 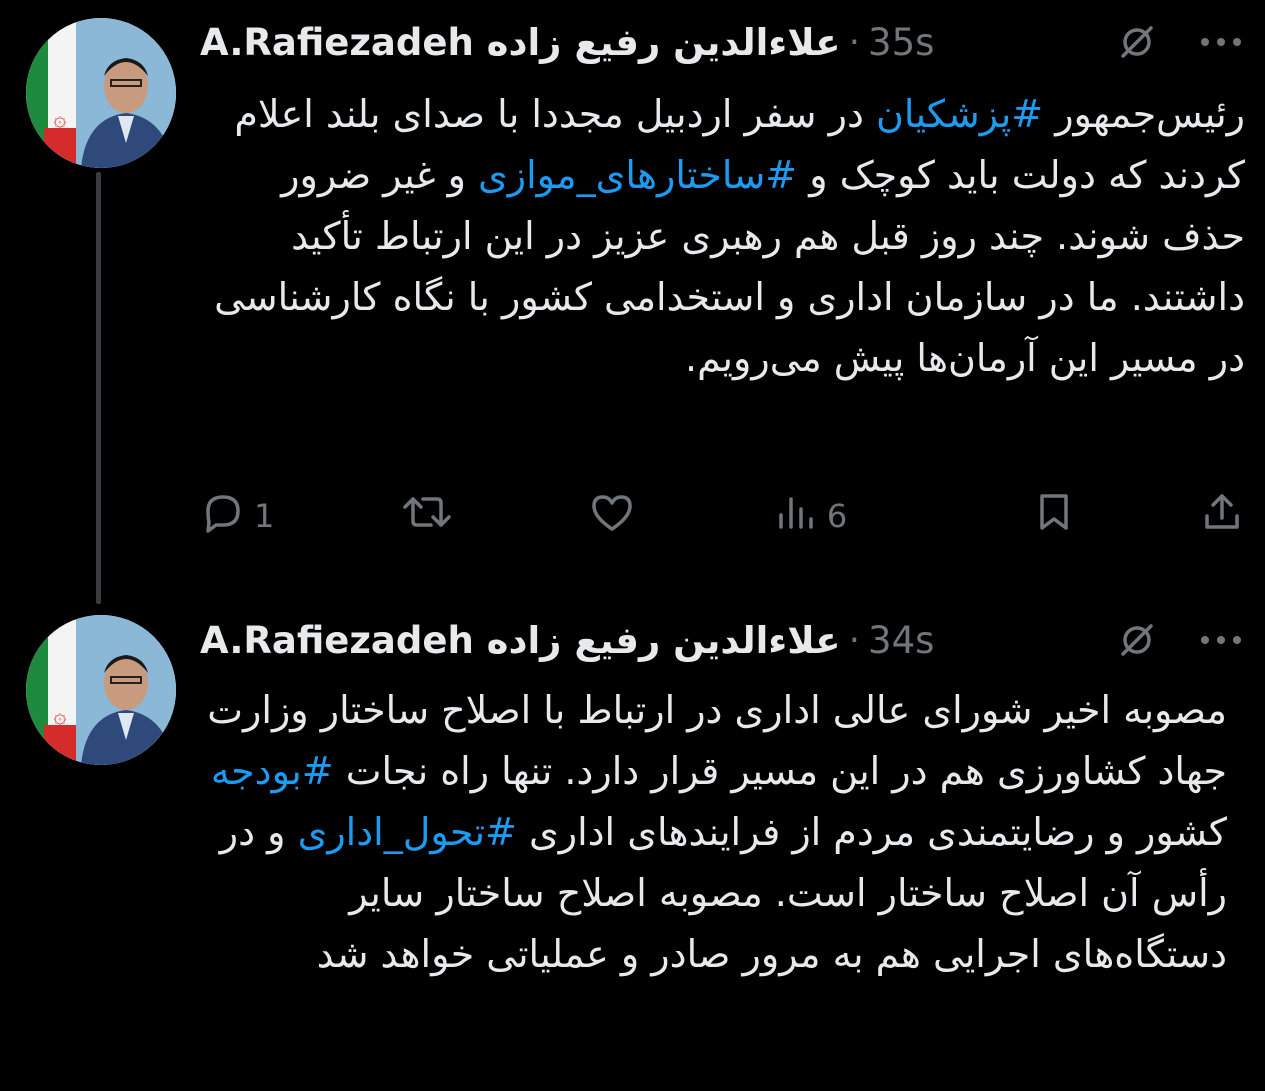 I want to click on tweet-header: A.Rafiezadeh علاءالدین رفیع زاده · 35s, so click(x=721, y=42).